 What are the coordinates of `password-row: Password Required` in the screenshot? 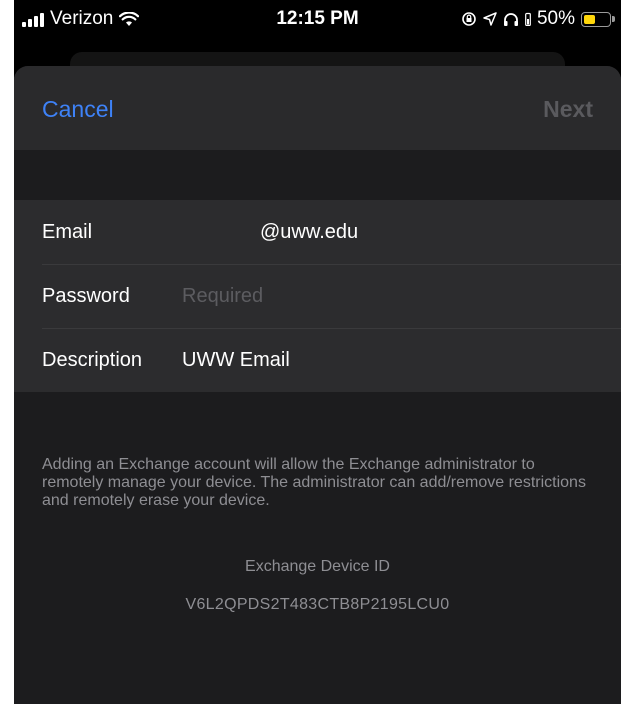 It's located at (317, 296).